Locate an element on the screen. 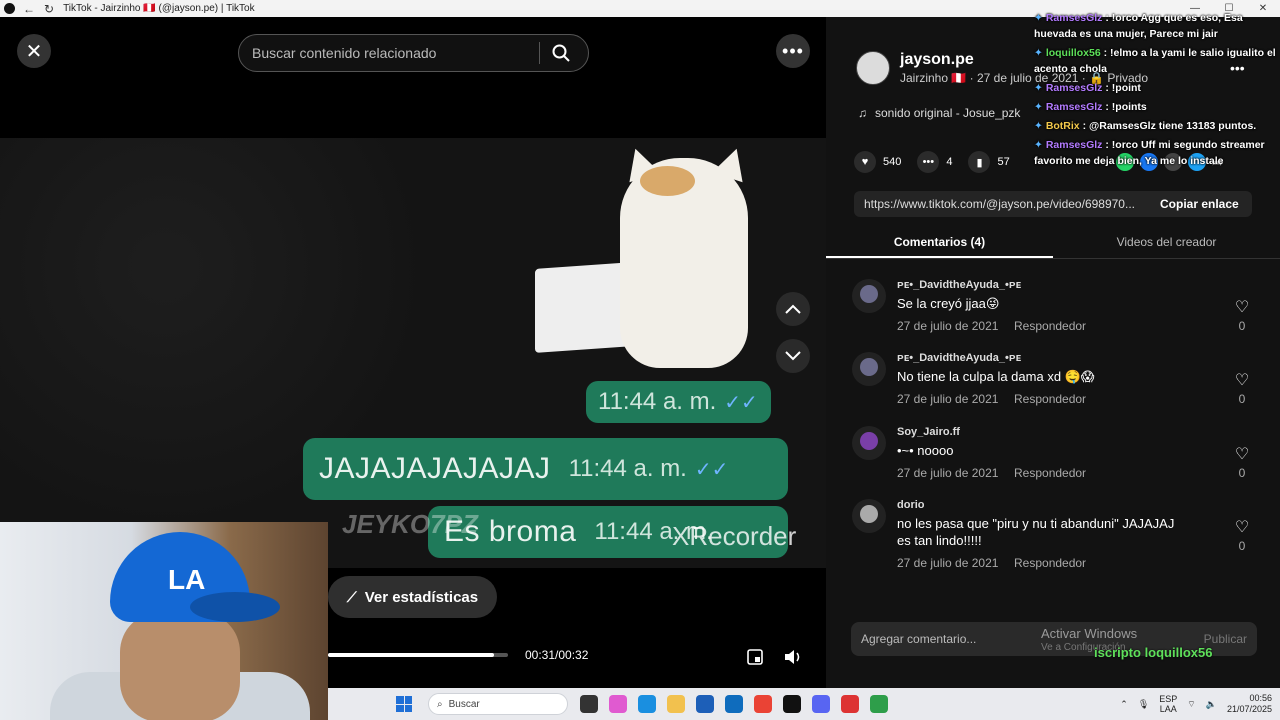  close-video-button: ✕ is located at coordinates (34, 51).